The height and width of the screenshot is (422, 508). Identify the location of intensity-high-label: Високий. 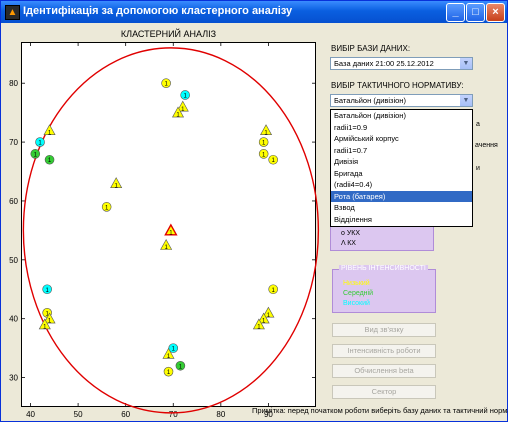
(356, 303).